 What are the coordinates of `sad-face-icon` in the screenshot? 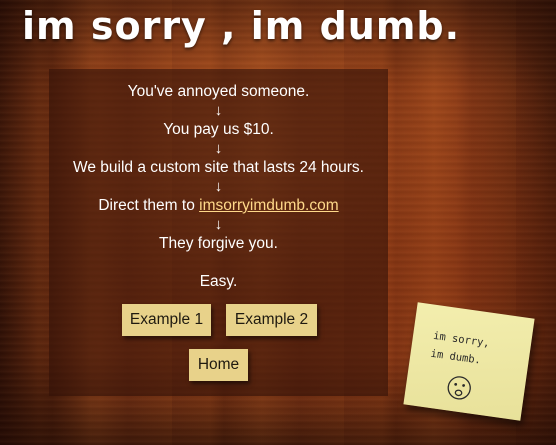 It's located at (459, 388).